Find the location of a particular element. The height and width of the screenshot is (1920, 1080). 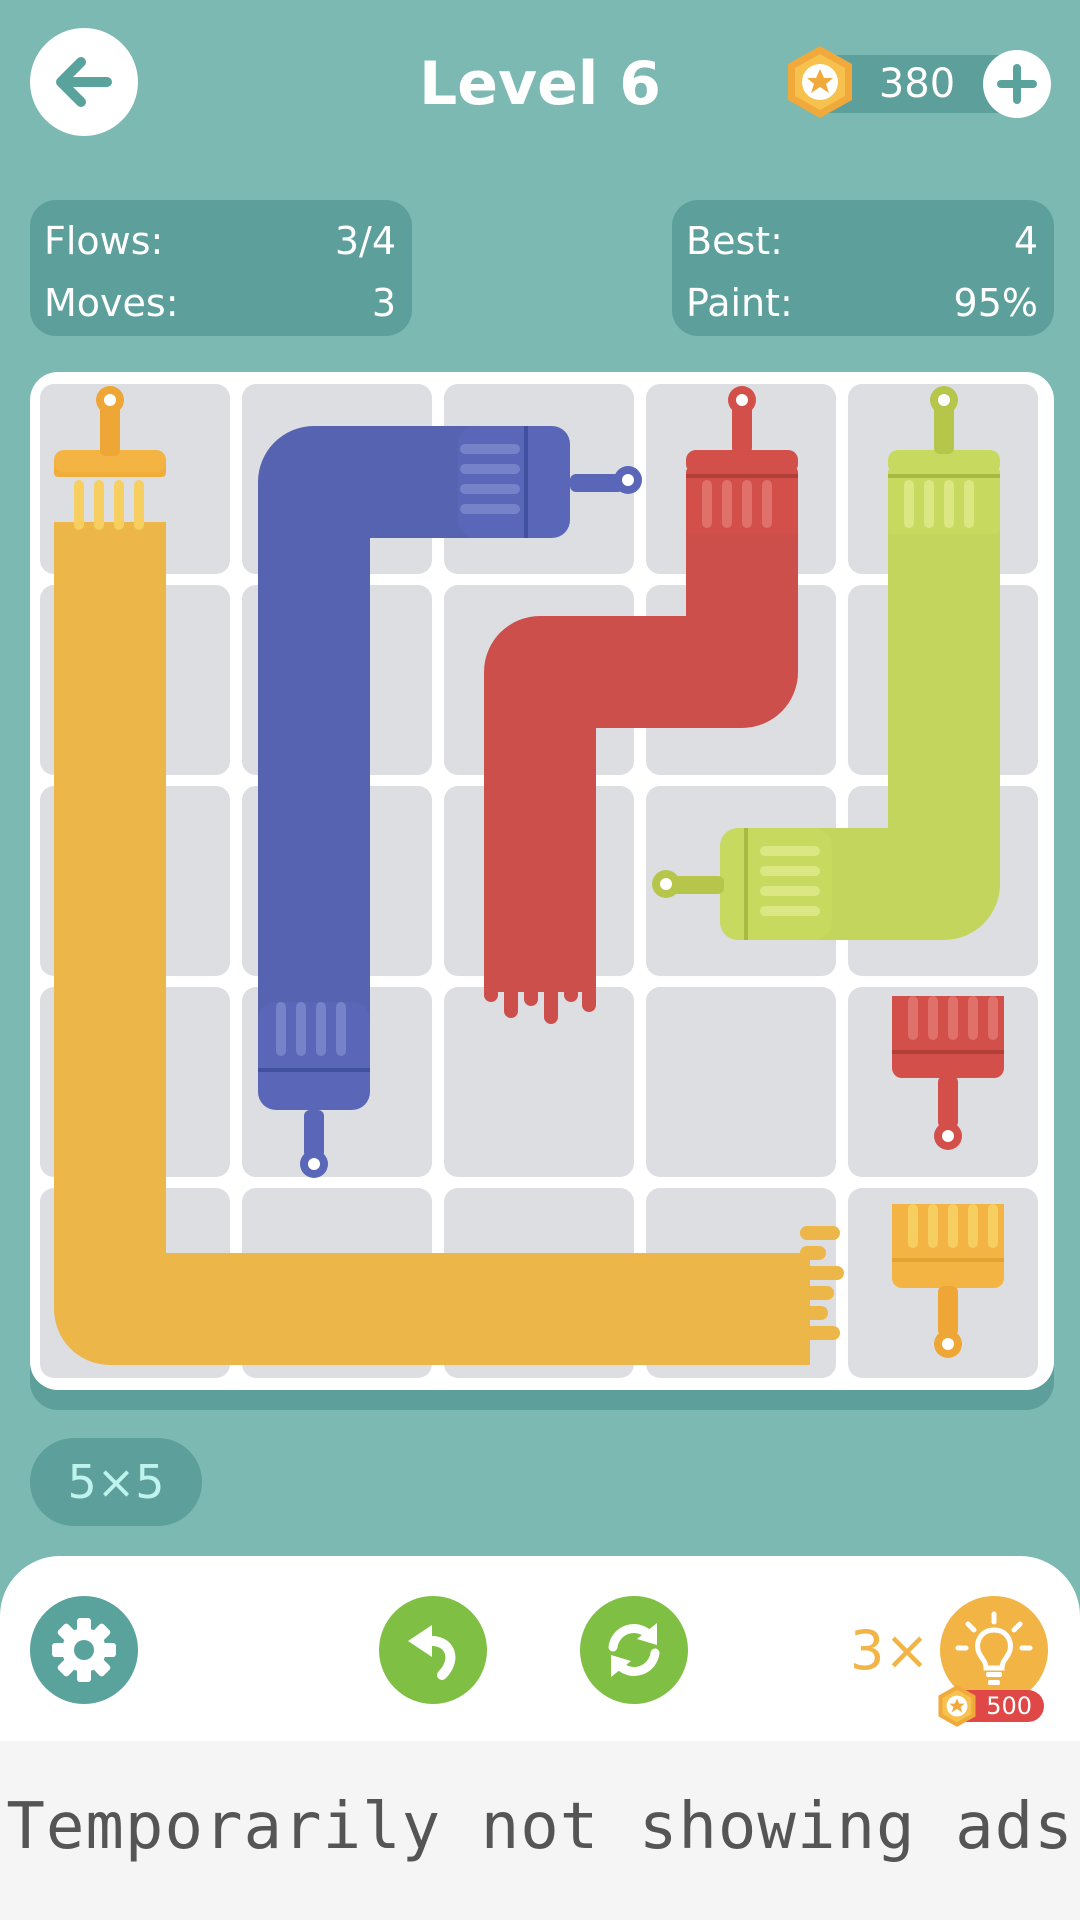

undo-icon is located at coordinates (432, 1652).